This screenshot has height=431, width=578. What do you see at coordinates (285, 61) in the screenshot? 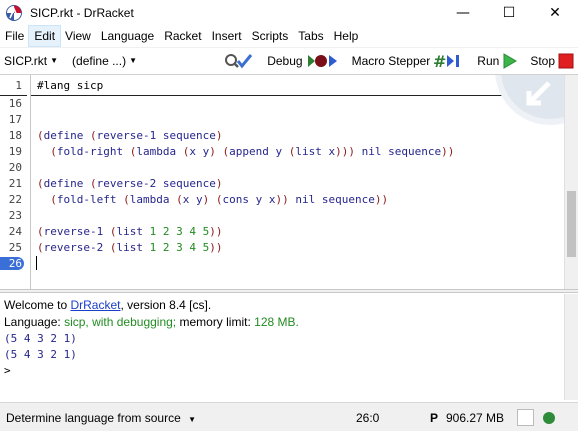
I see `debug-label: Debug` at bounding box center [285, 61].